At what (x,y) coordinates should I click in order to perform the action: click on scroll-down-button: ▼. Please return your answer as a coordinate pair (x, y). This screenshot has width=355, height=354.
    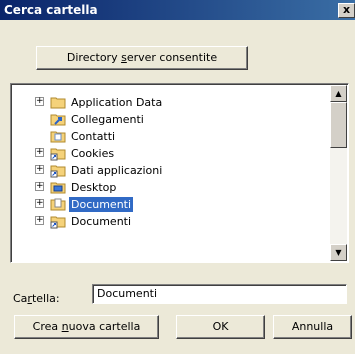
    Looking at the image, I should click on (338, 252).